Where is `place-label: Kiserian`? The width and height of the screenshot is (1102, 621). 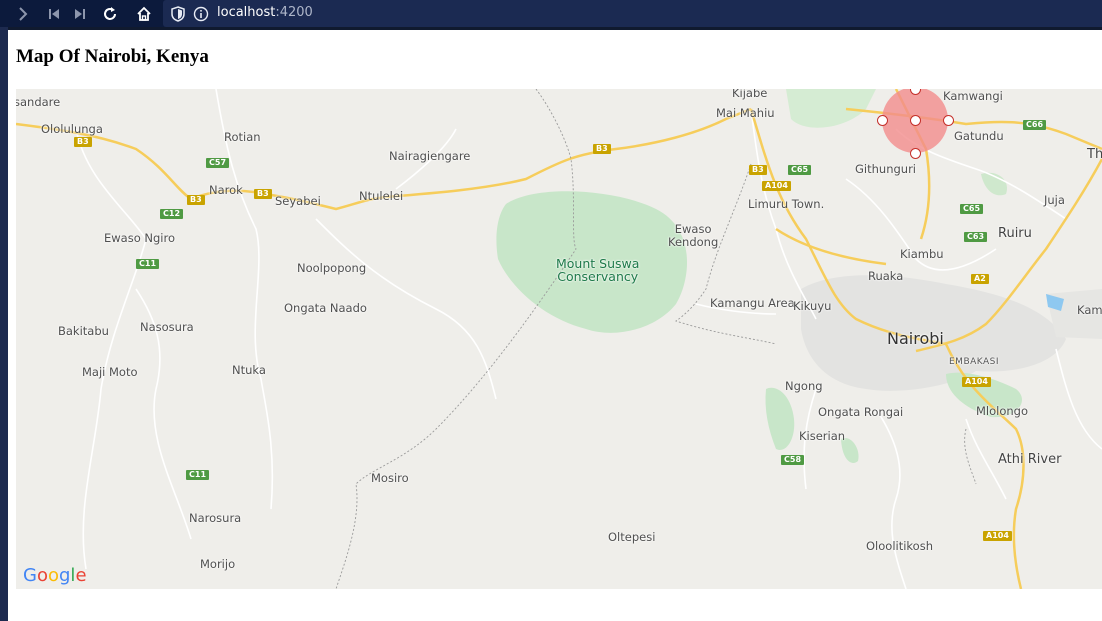 place-label: Kiserian is located at coordinates (822, 436).